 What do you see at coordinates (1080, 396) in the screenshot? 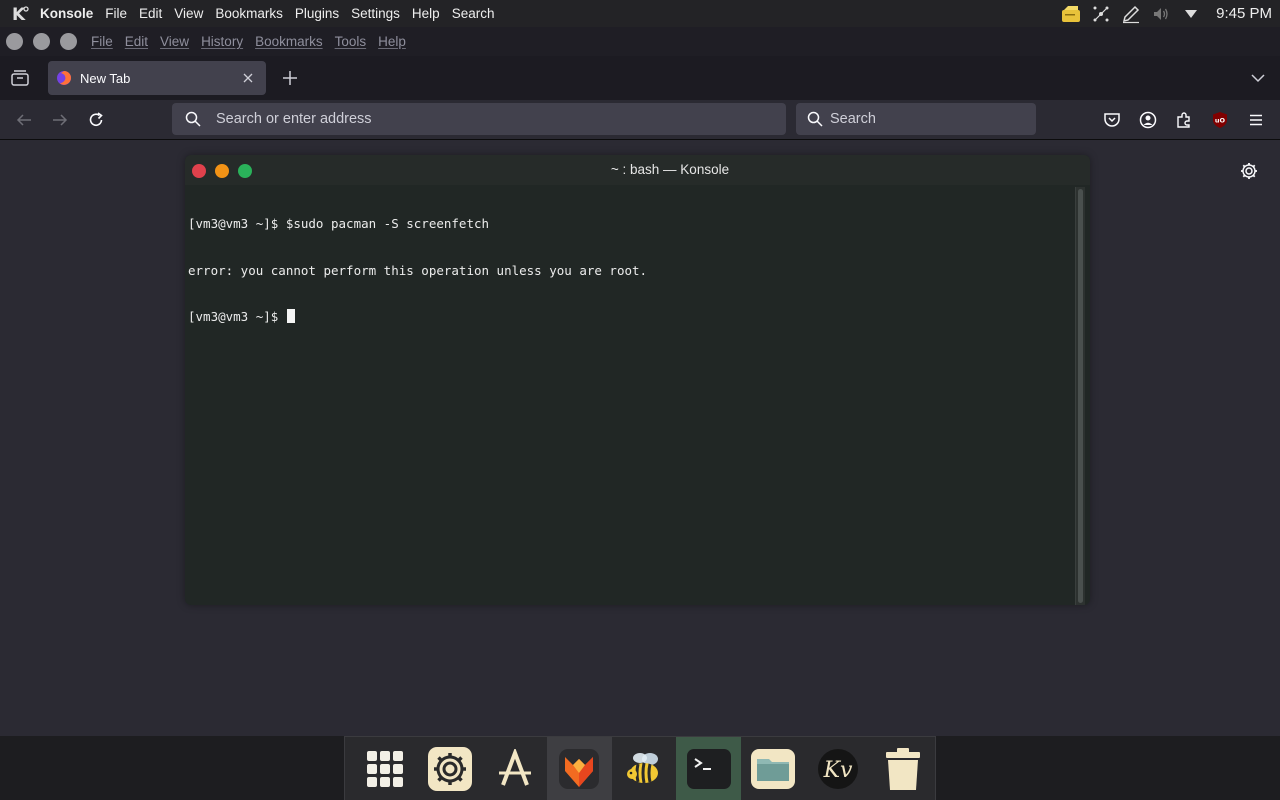
I see `terminal-scrollbar-thumb` at bounding box center [1080, 396].